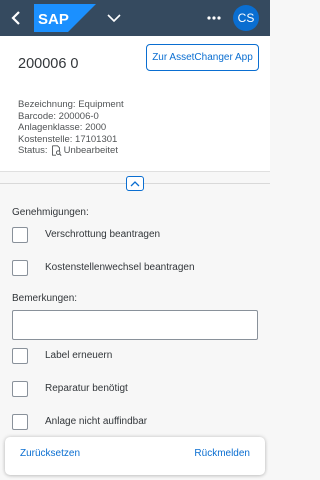  Describe the element at coordinates (68, 139) in the screenshot. I see `attribute-kostenstelle: Kostenstelle: 17101301` at that location.